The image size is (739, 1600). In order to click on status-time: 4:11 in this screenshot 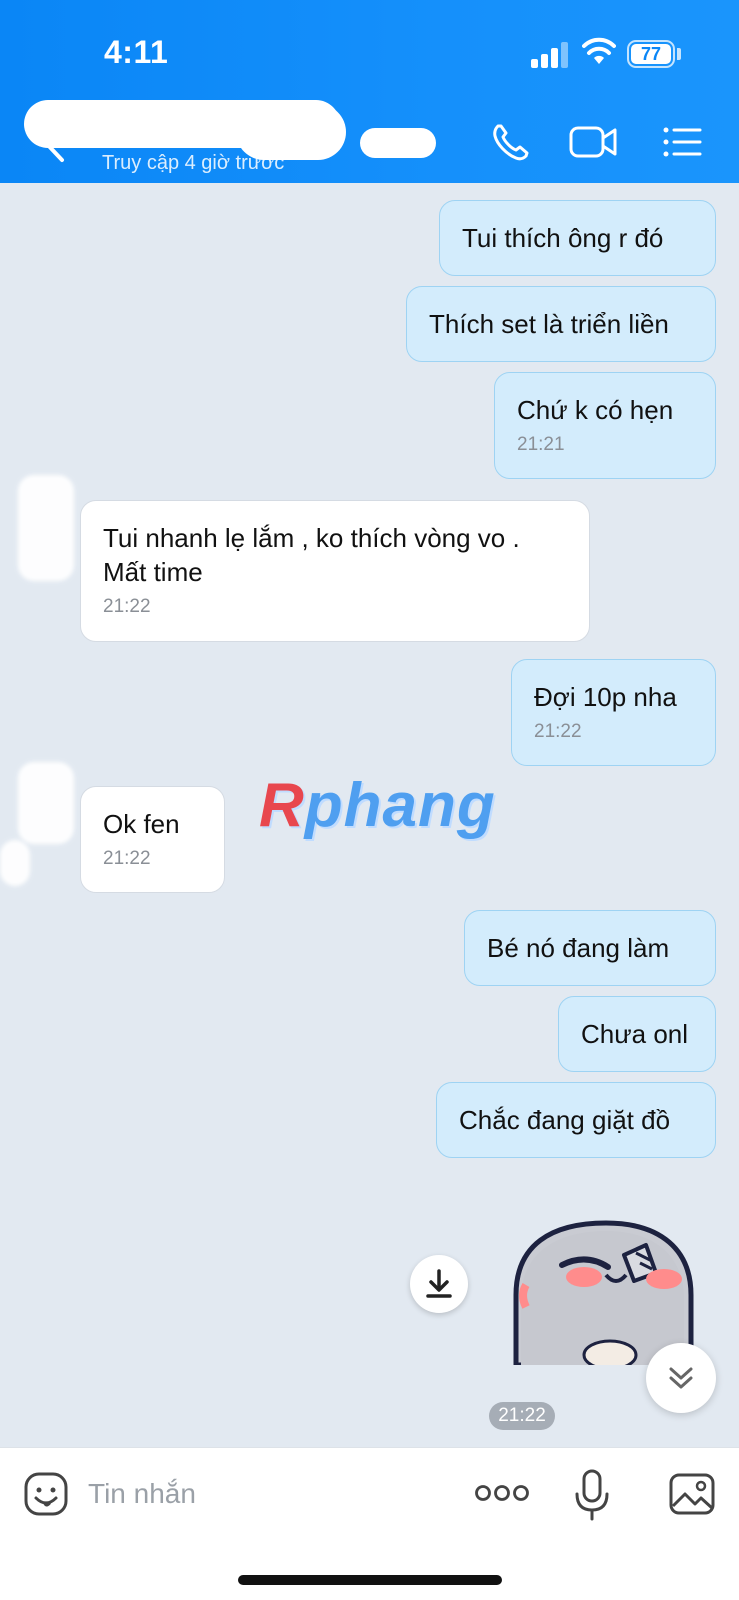, I will do `click(136, 52)`.